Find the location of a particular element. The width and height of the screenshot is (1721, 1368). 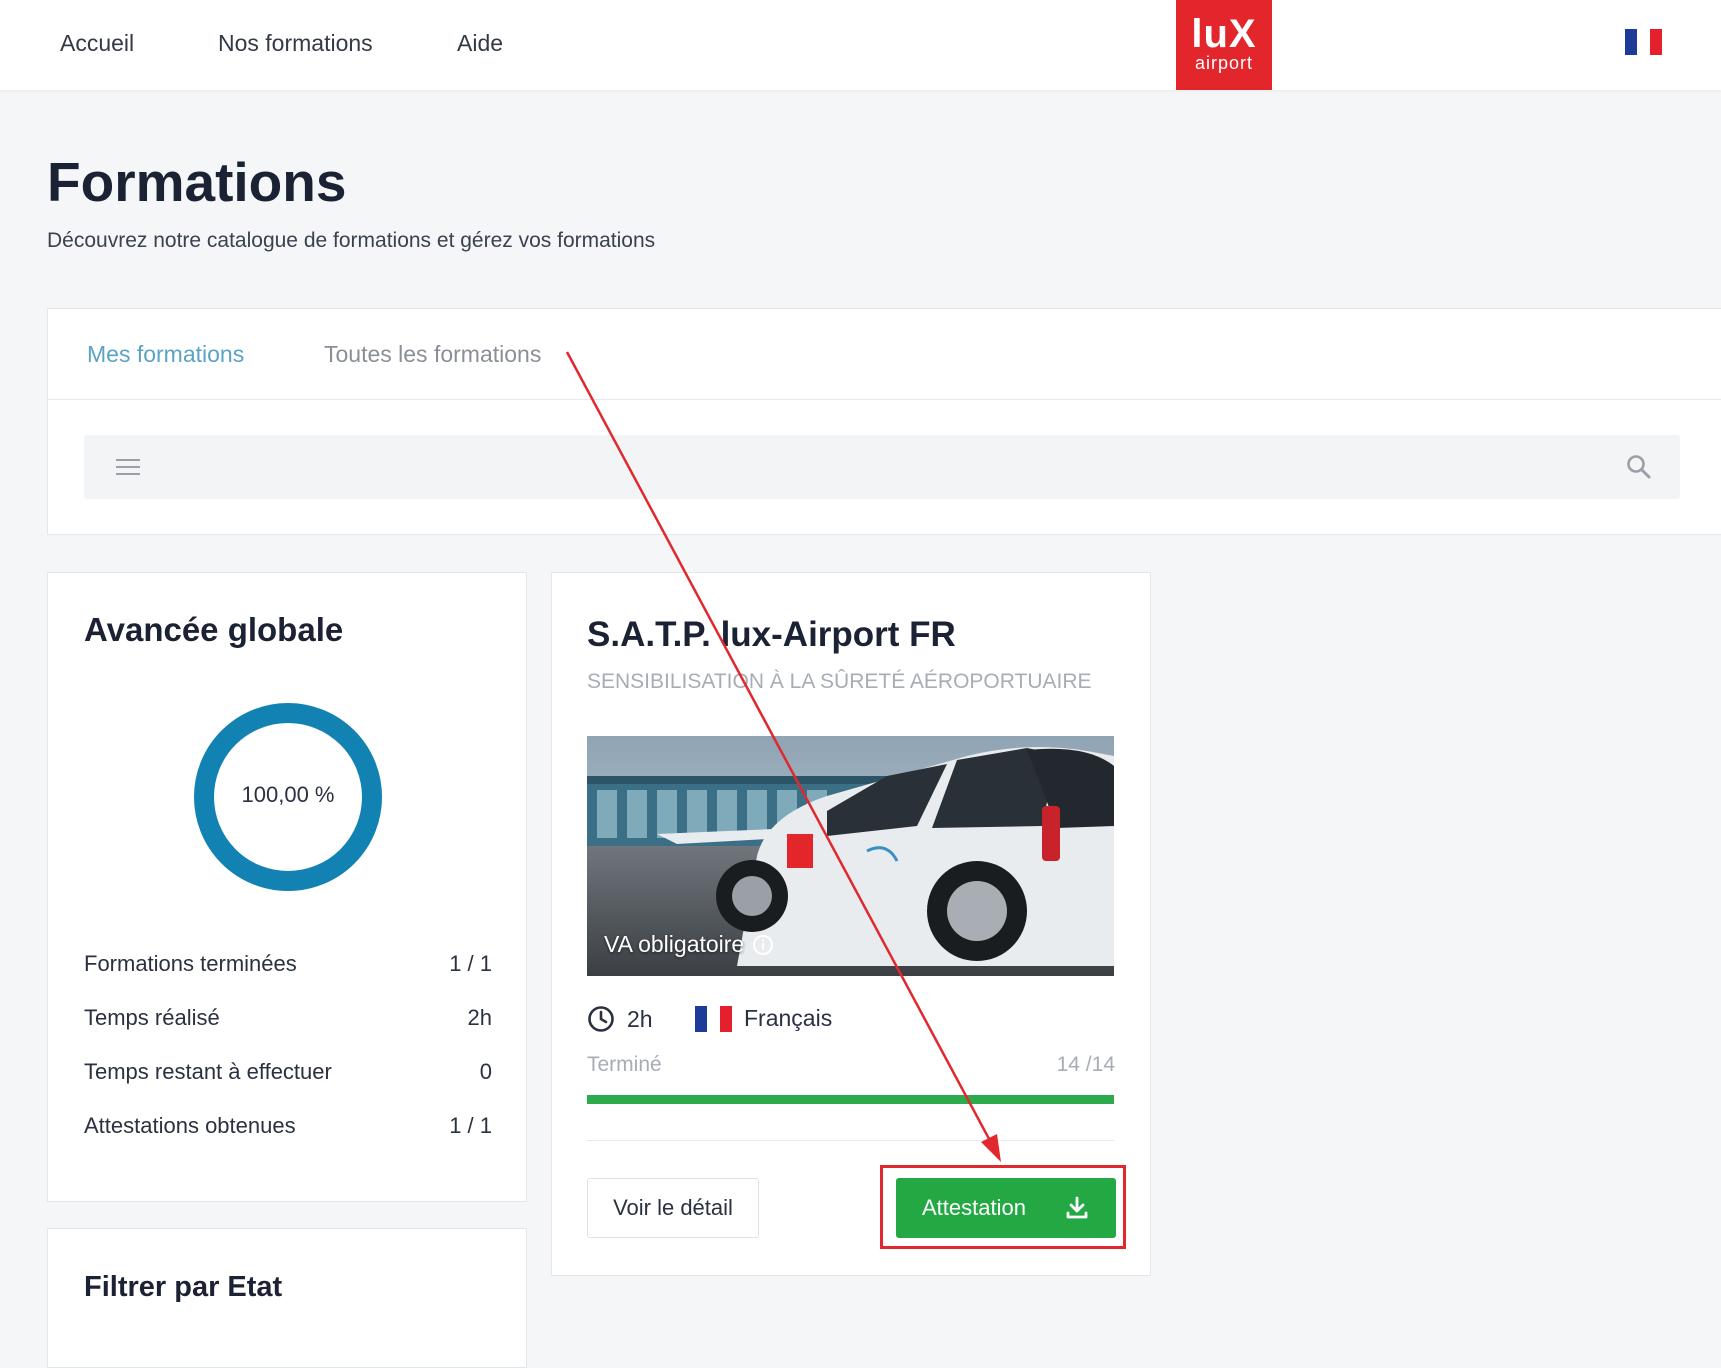

stat-value: 2h is located at coordinates (479, 1017).